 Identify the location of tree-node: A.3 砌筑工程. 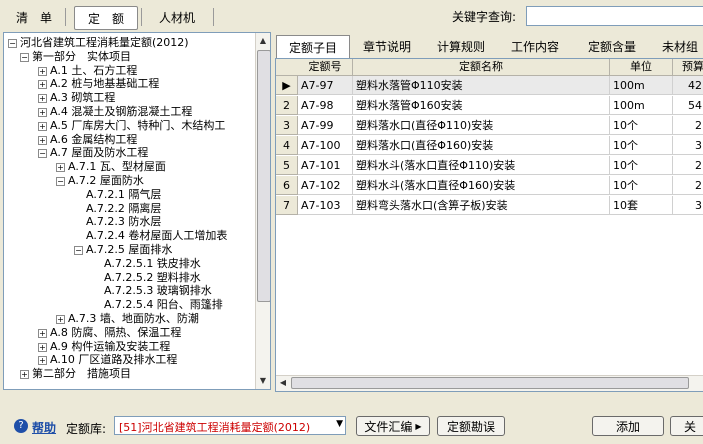
(82, 97).